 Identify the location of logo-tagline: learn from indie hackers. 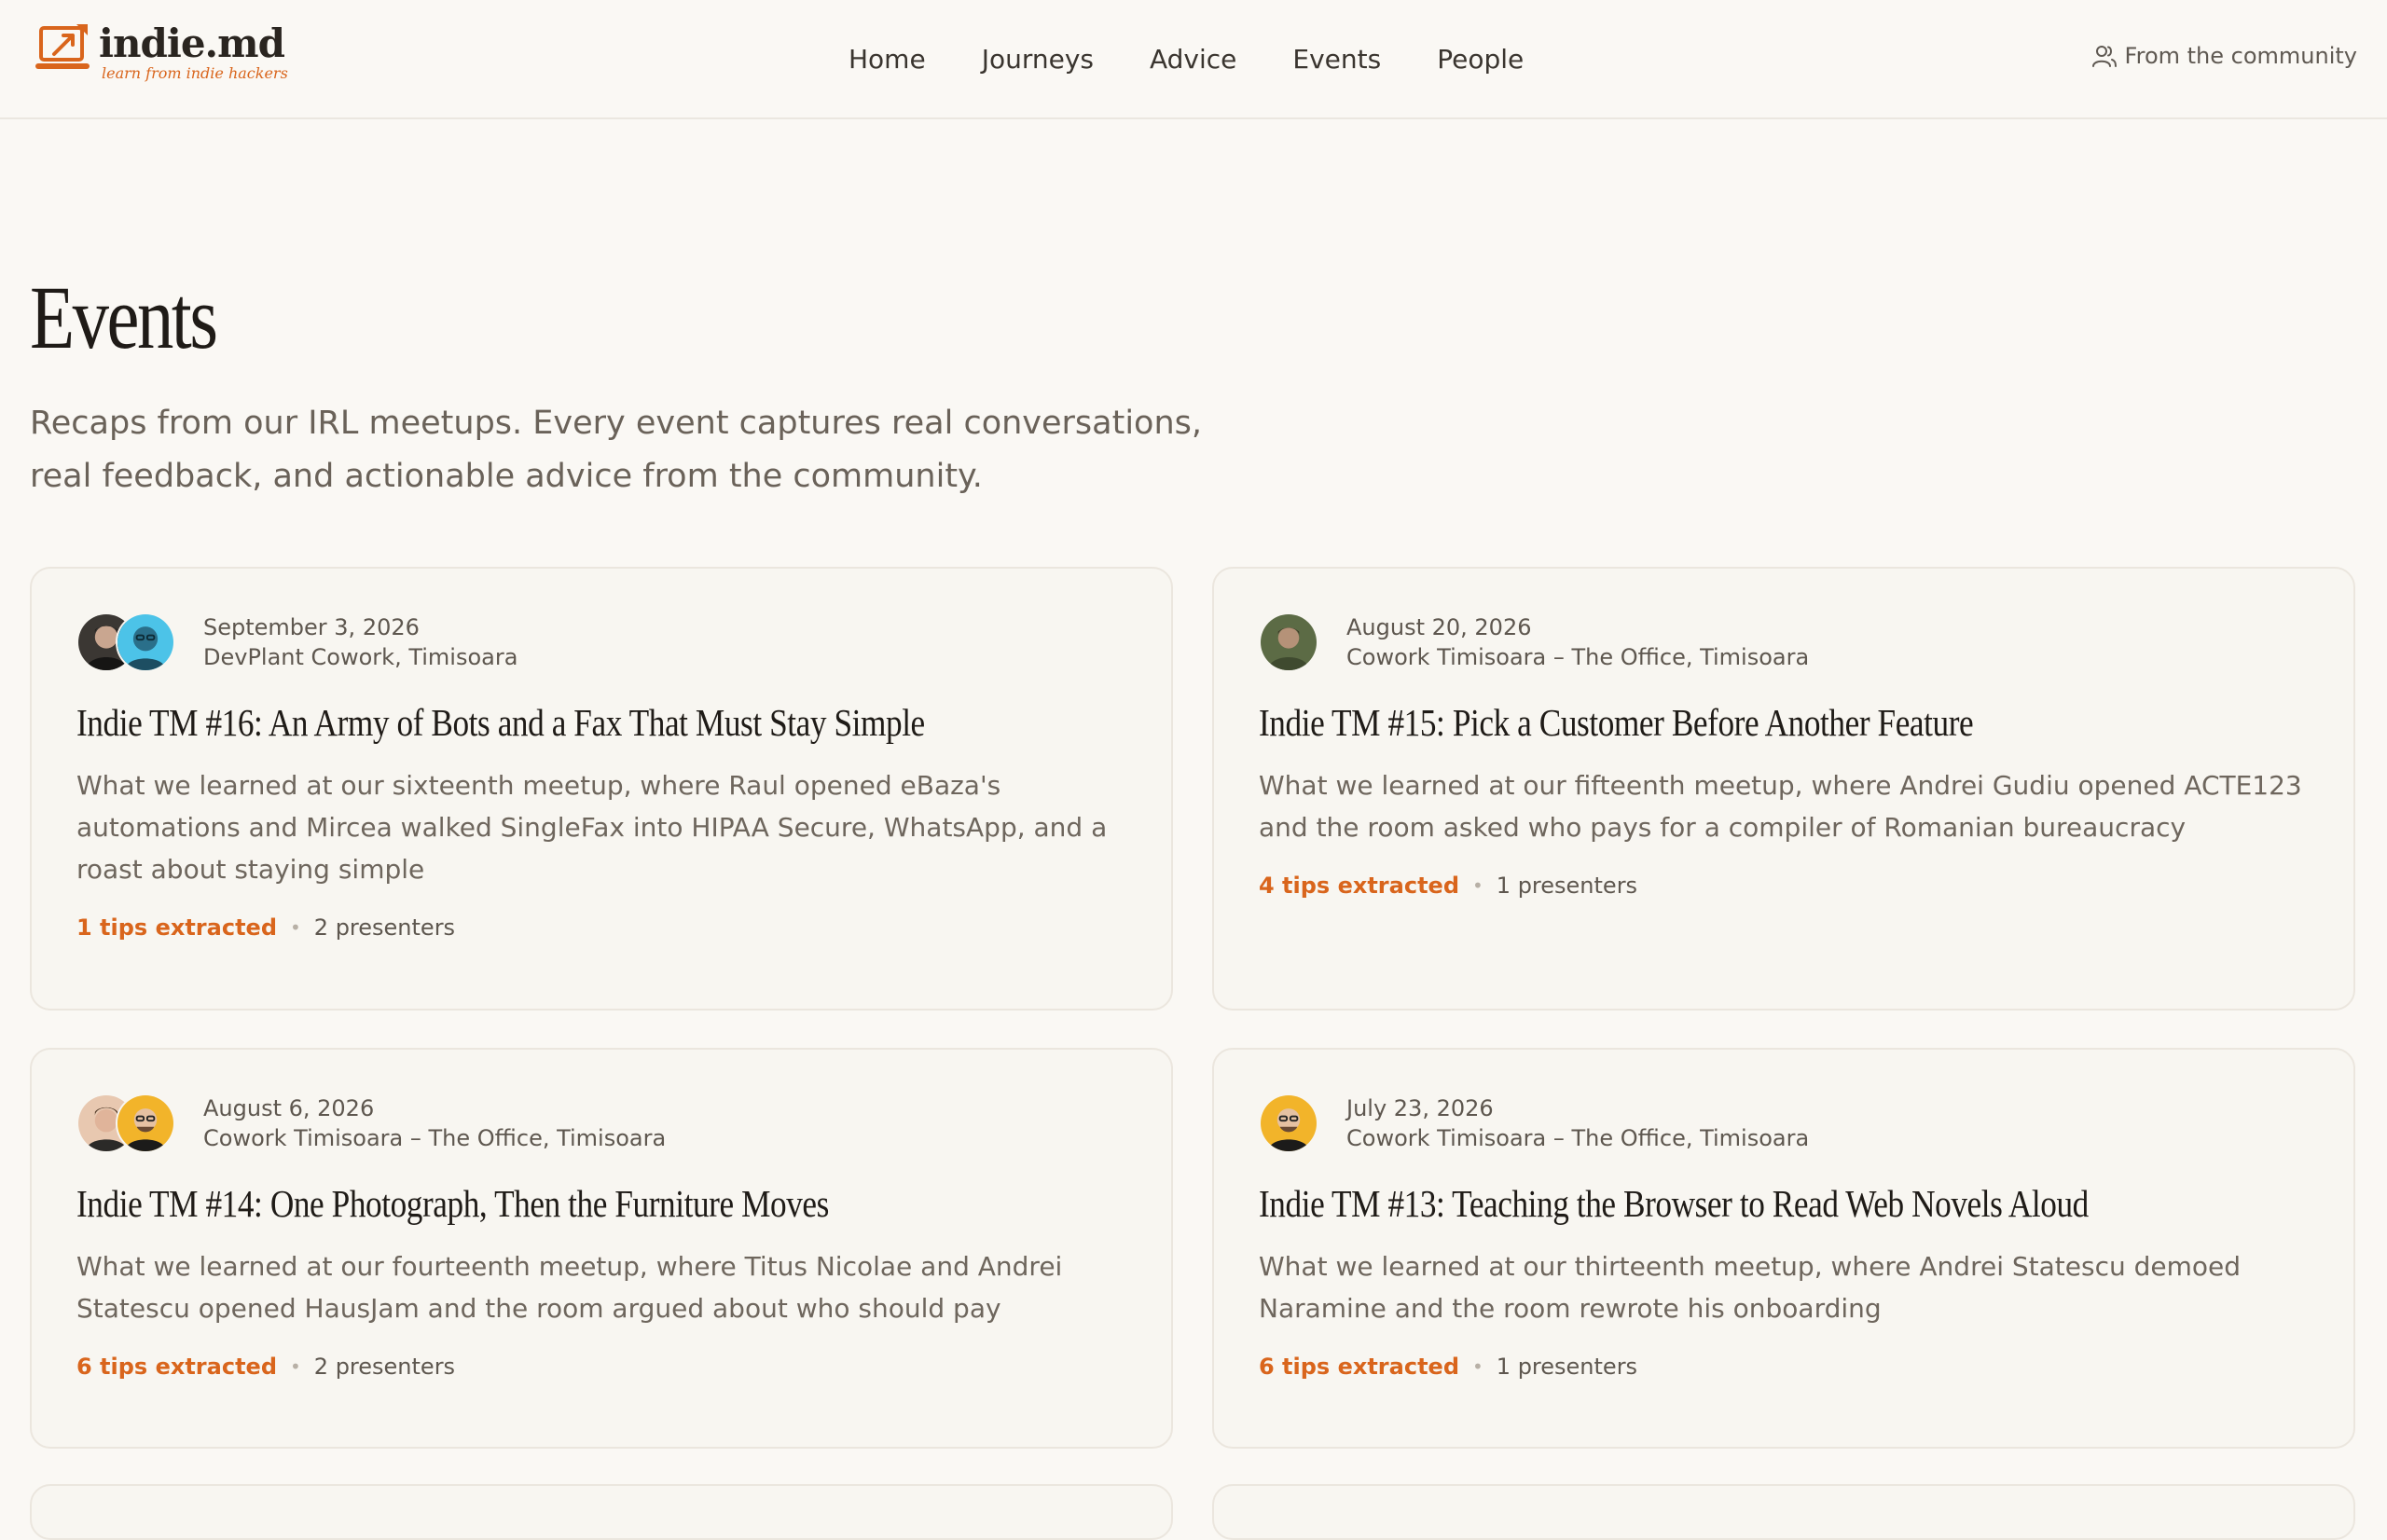
(195, 73).